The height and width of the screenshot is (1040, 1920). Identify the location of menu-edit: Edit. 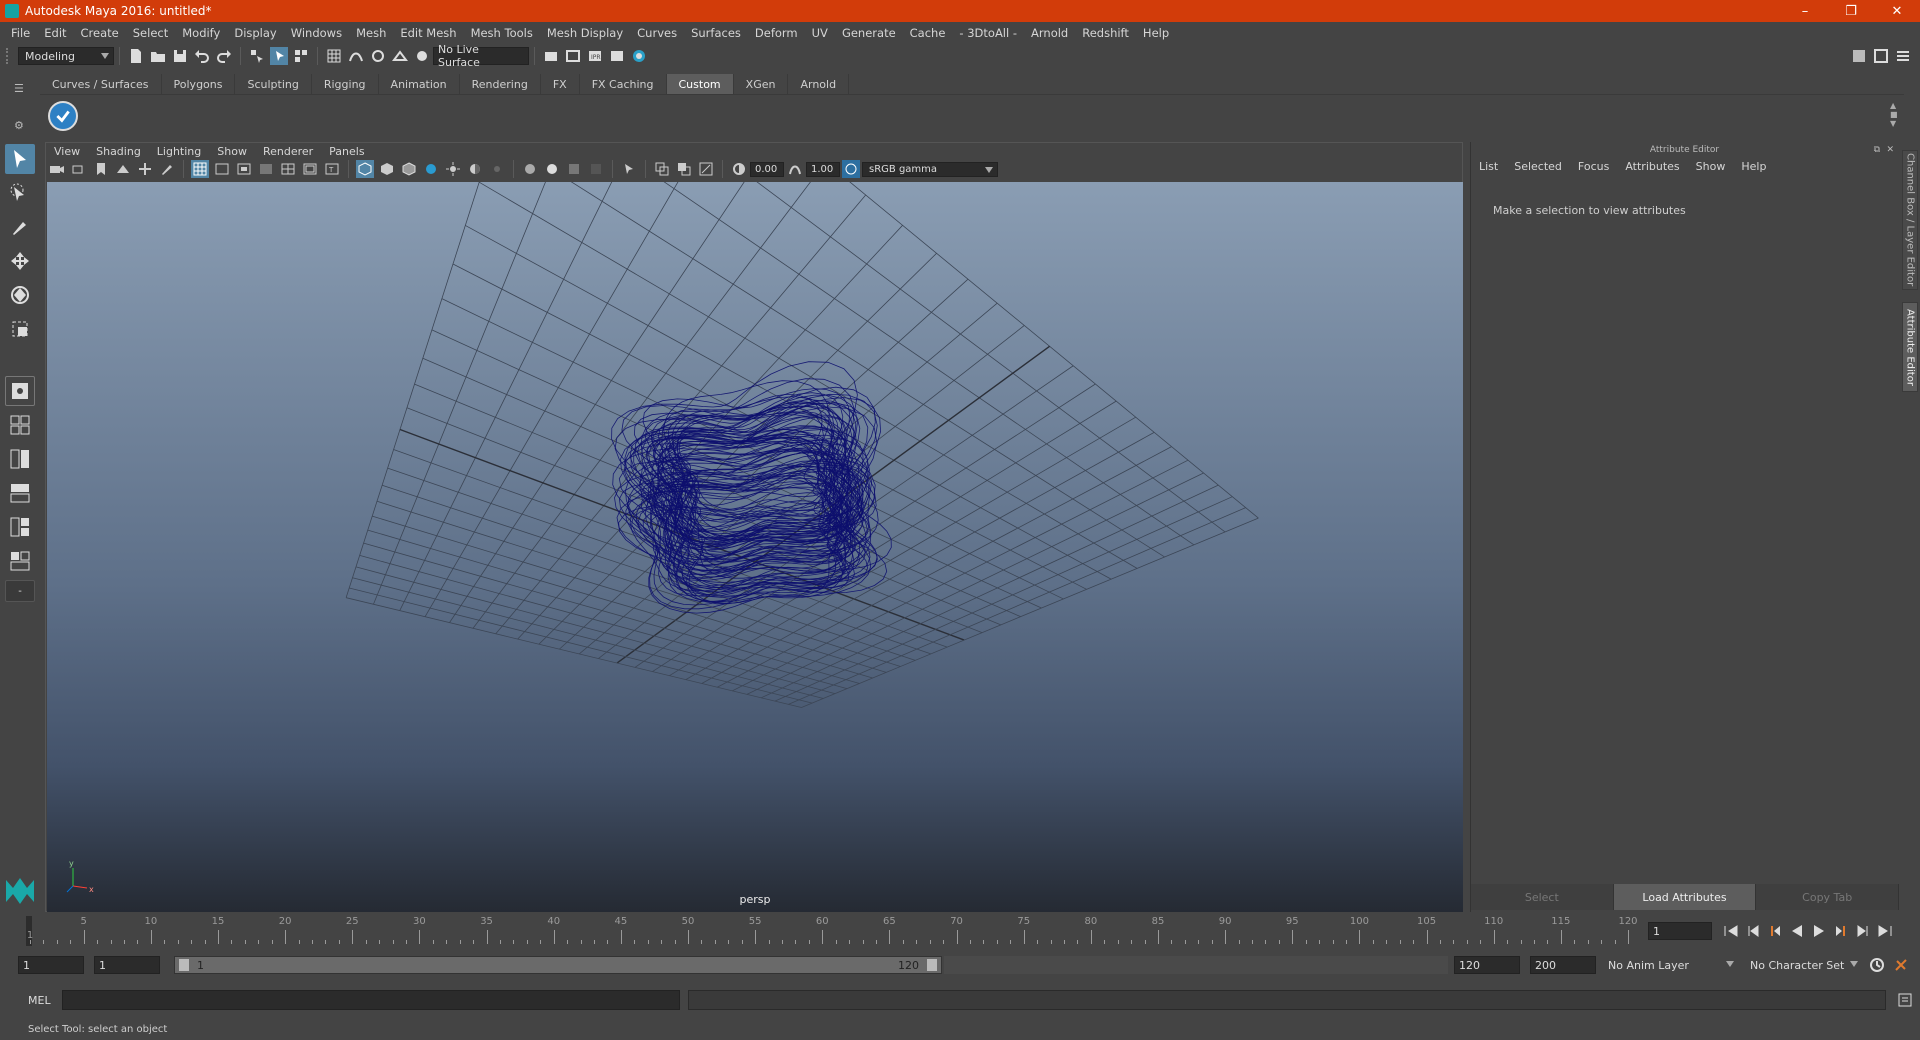
(55, 33).